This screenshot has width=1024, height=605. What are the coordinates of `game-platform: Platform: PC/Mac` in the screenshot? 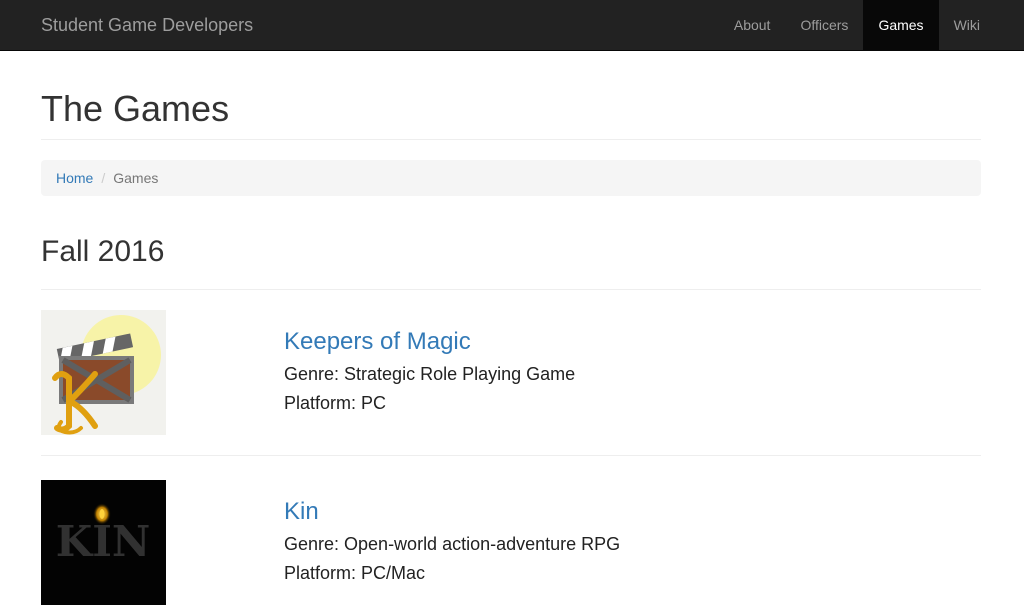 It's located at (452, 573).